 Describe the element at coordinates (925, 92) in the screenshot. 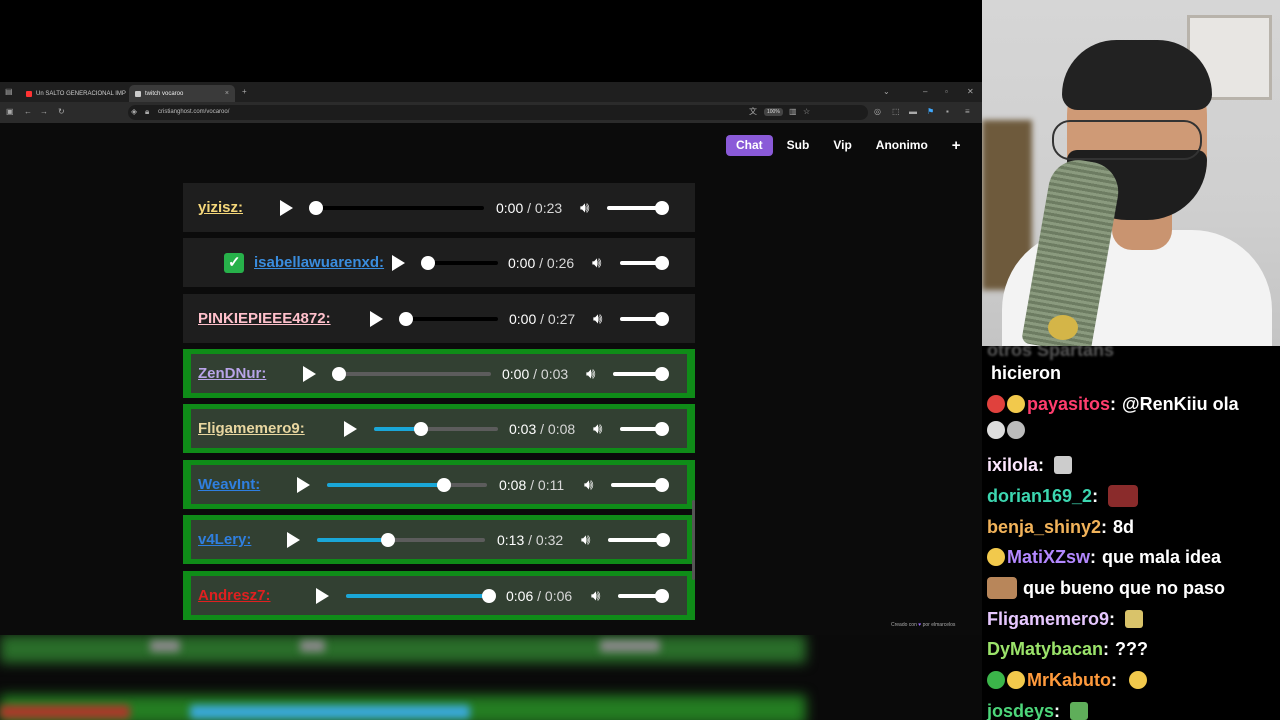

I see `minimize-button: –` at that location.